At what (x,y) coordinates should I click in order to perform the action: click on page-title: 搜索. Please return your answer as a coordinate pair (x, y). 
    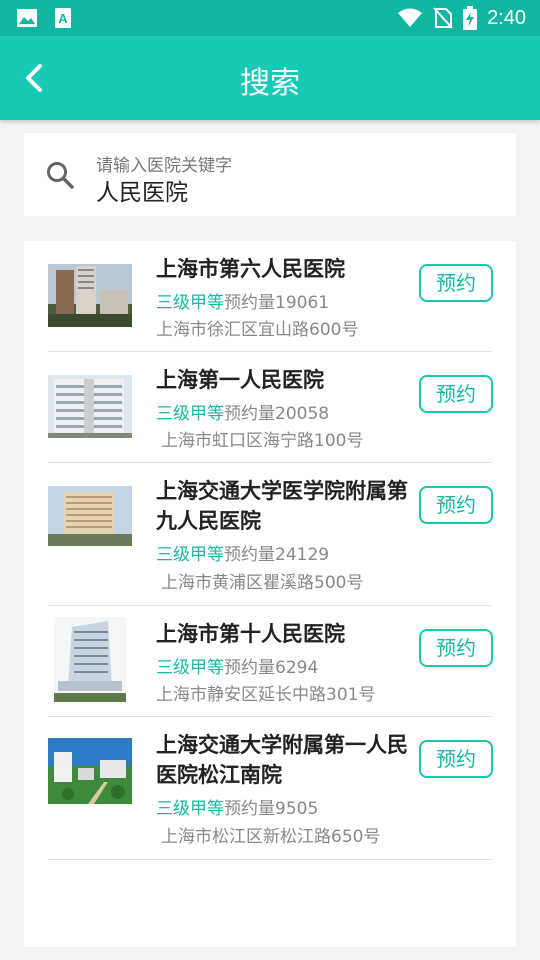
    Looking at the image, I should click on (270, 83).